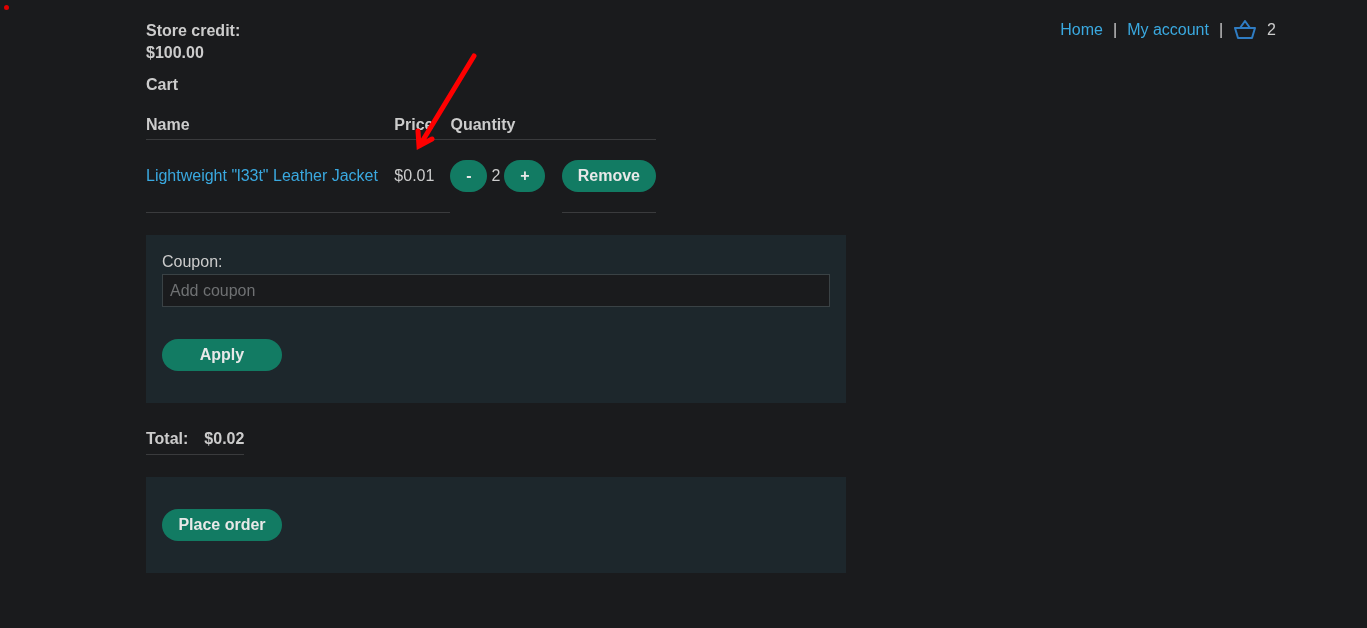 This screenshot has height=628, width=1367. Describe the element at coordinates (414, 175) in the screenshot. I see `price-text: $0.01` at that location.